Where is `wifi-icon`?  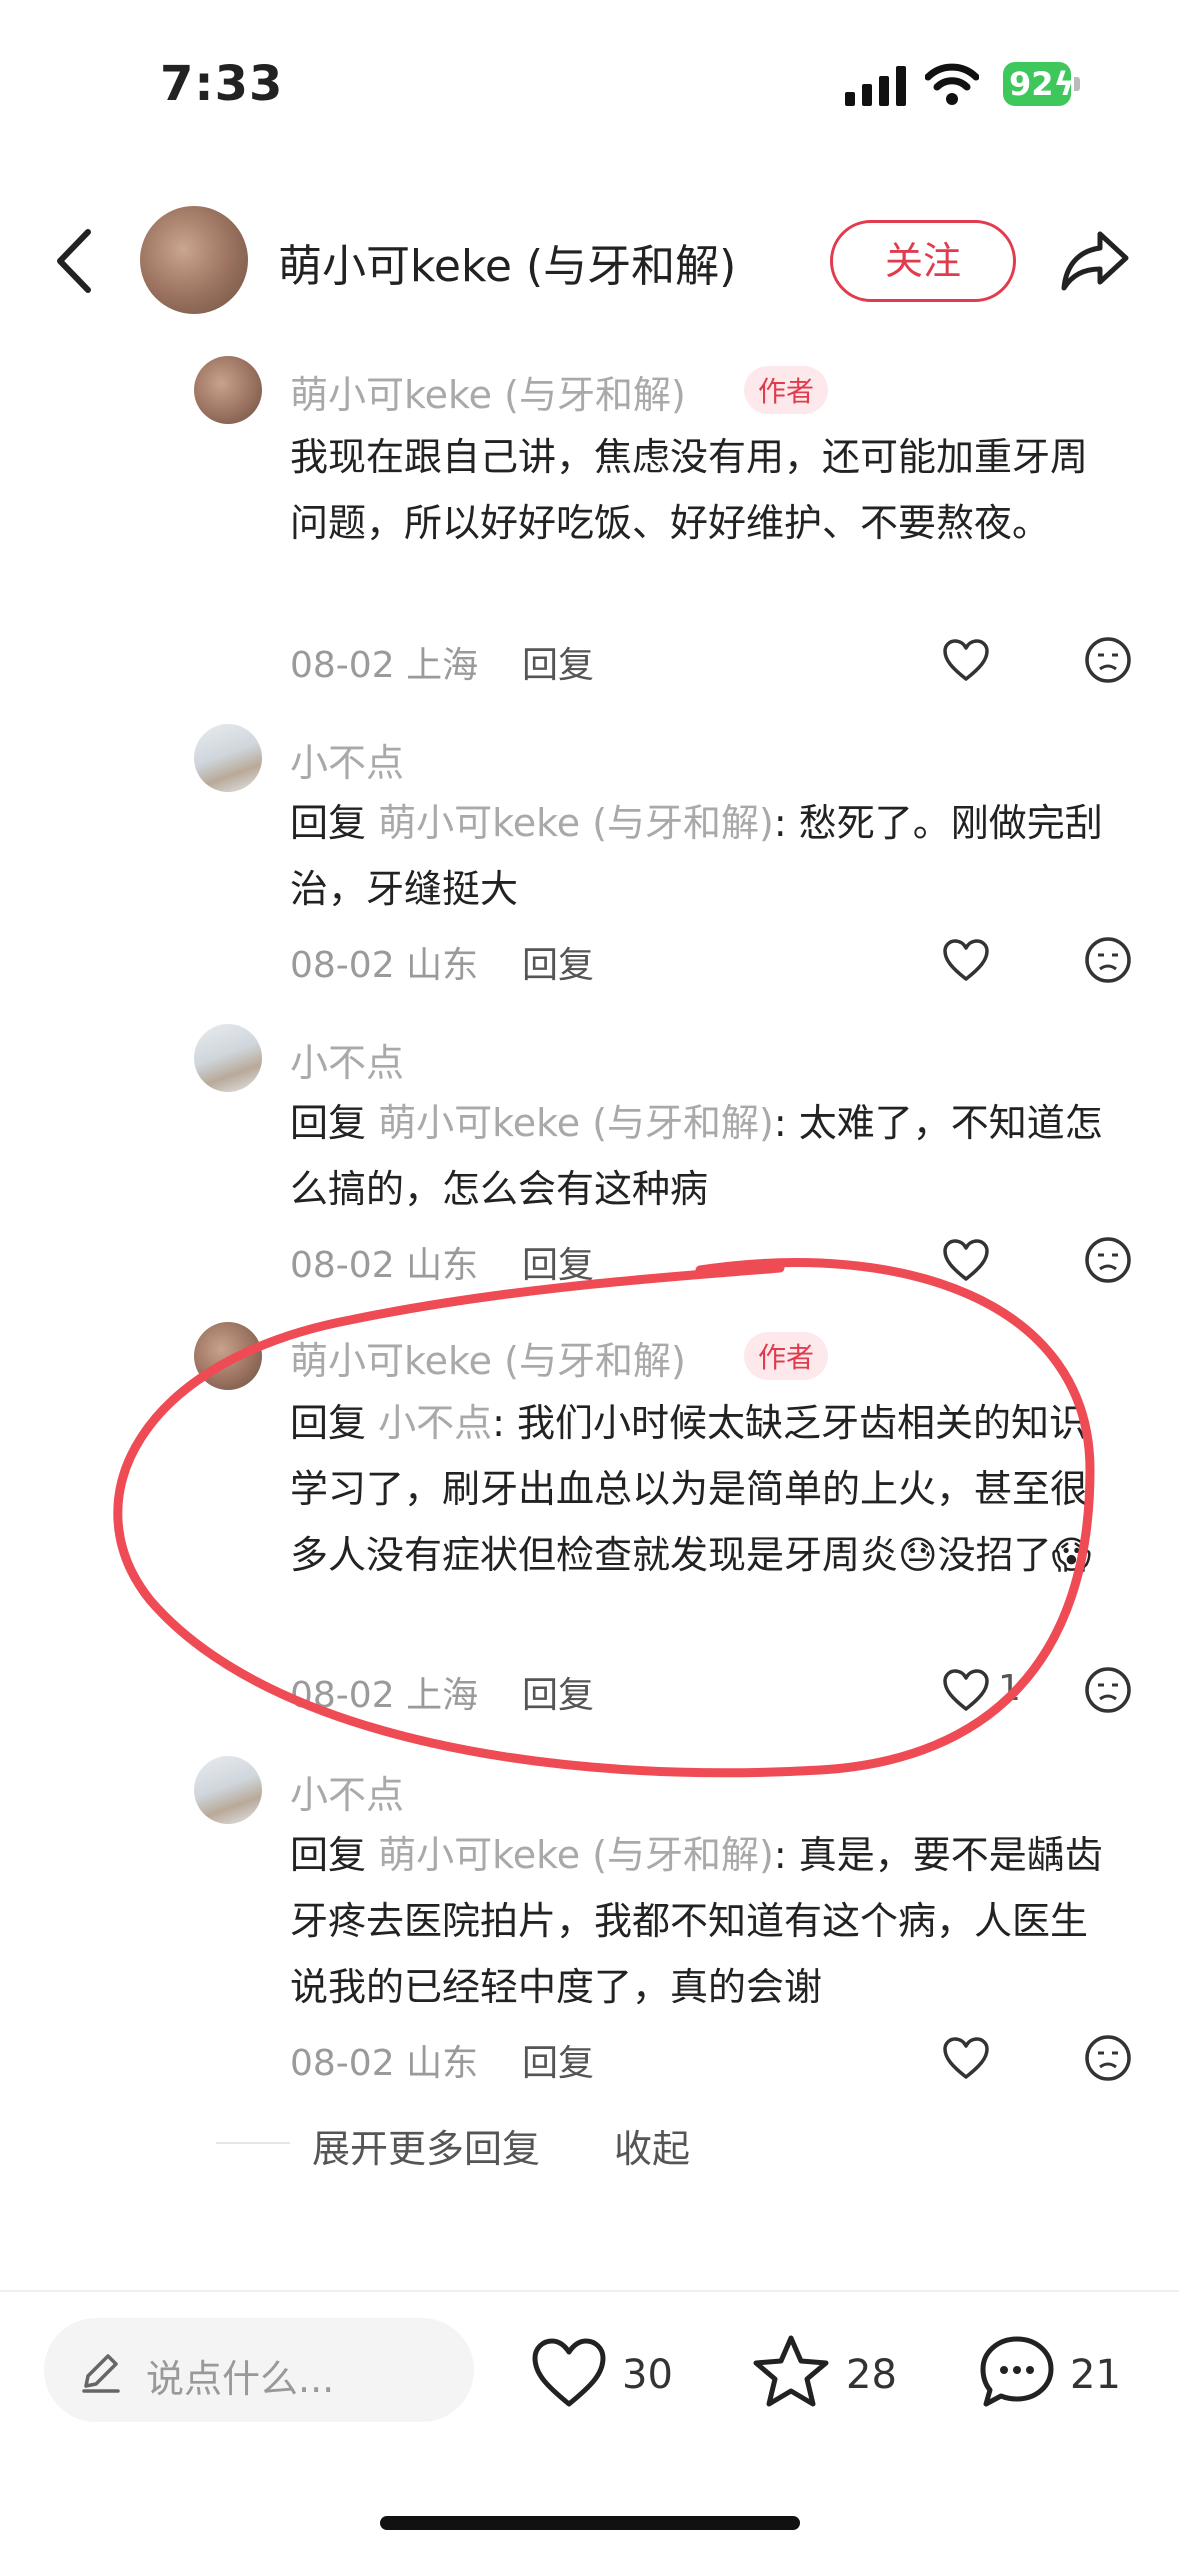 wifi-icon is located at coordinates (952, 84).